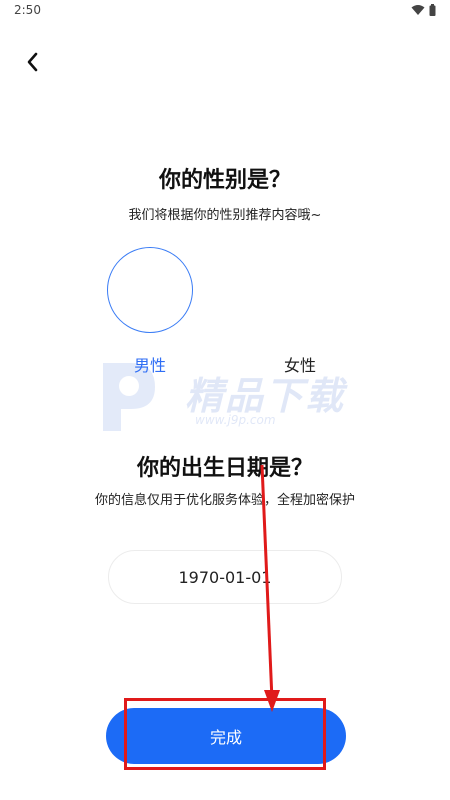  I want to click on battery-icon, so click(432, 10).